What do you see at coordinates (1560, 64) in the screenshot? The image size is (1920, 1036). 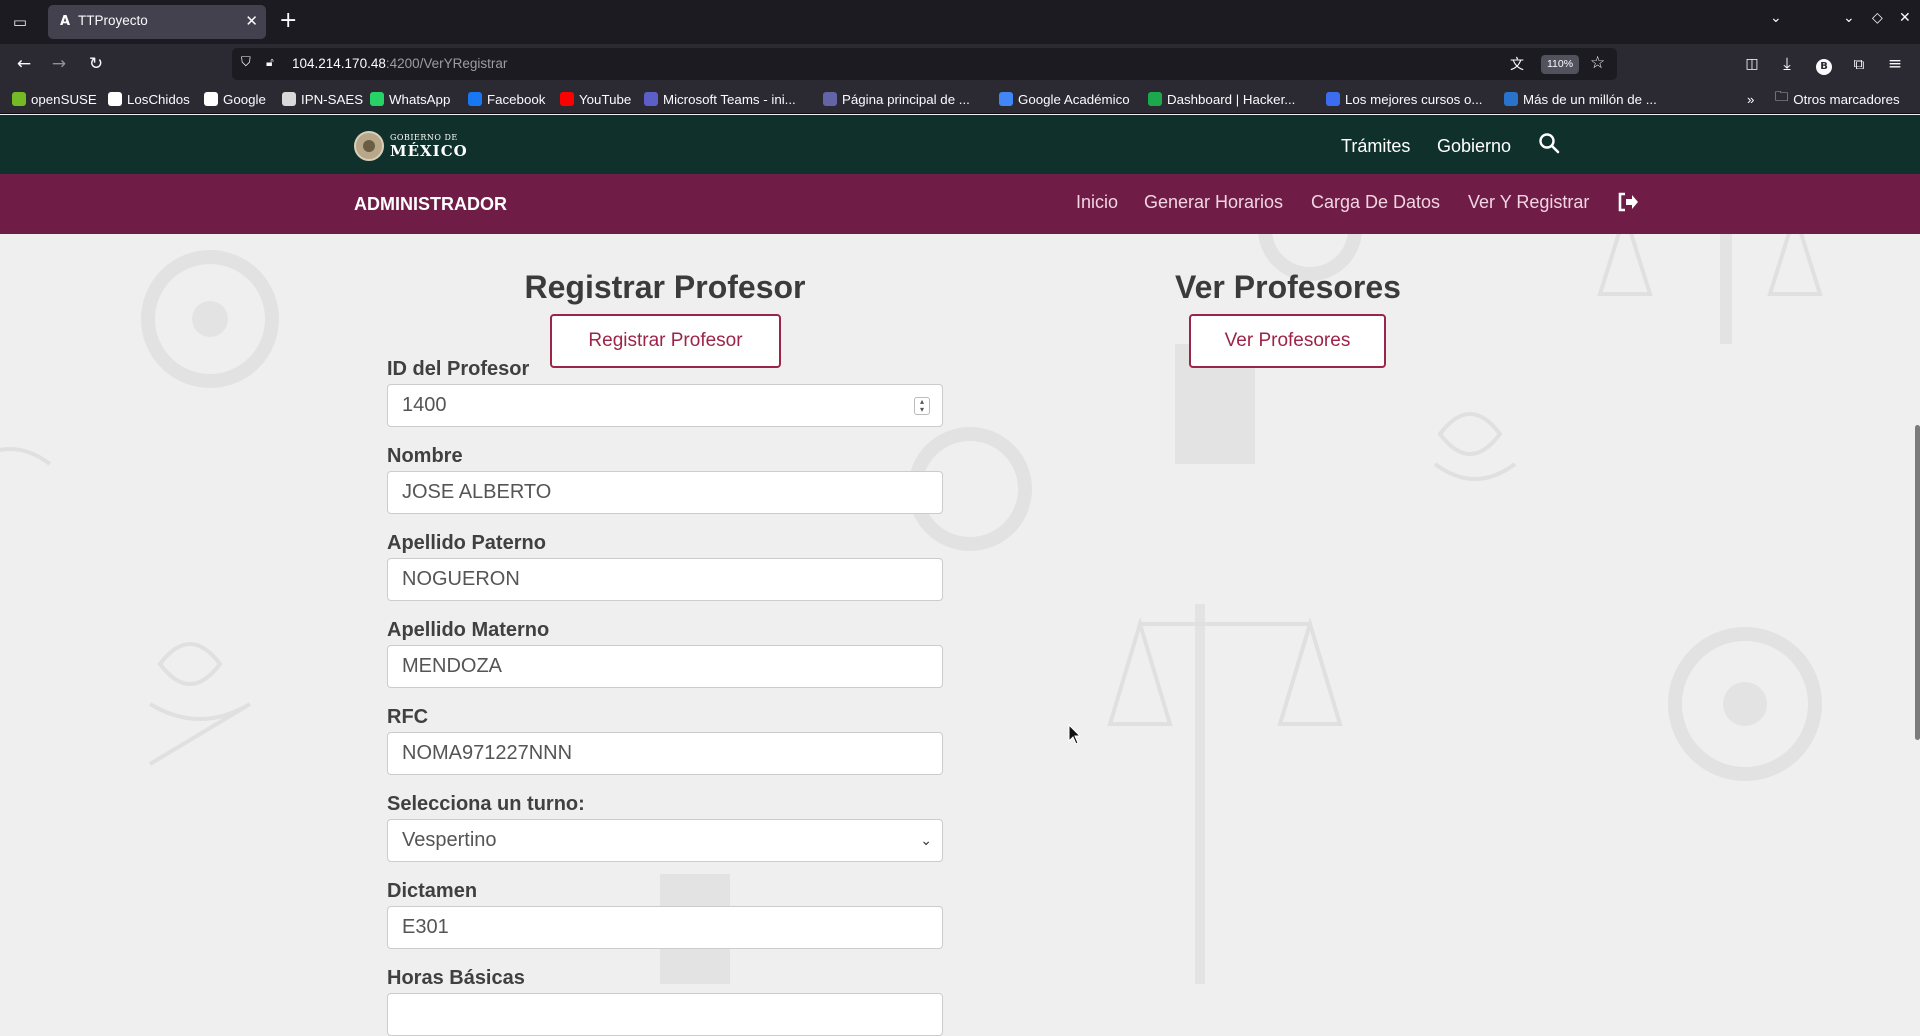 I see `zoom-level: 110%` at bounding box center [1560, 64].